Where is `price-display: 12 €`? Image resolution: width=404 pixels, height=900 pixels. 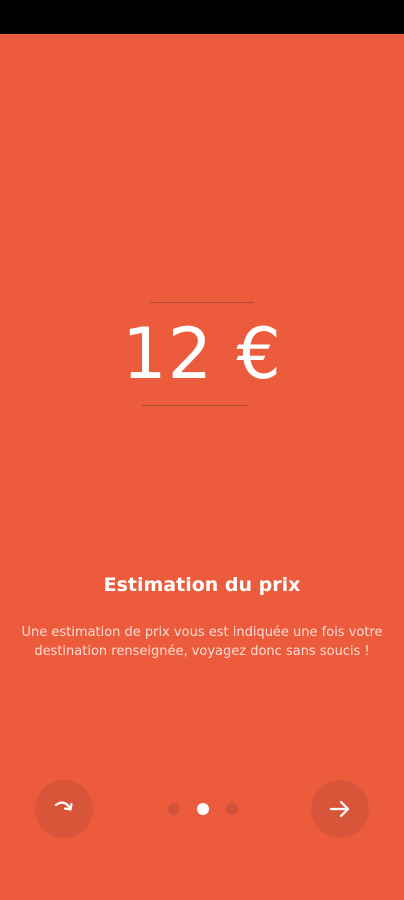
price-display: 12 € is located at coordinates (202, 354).